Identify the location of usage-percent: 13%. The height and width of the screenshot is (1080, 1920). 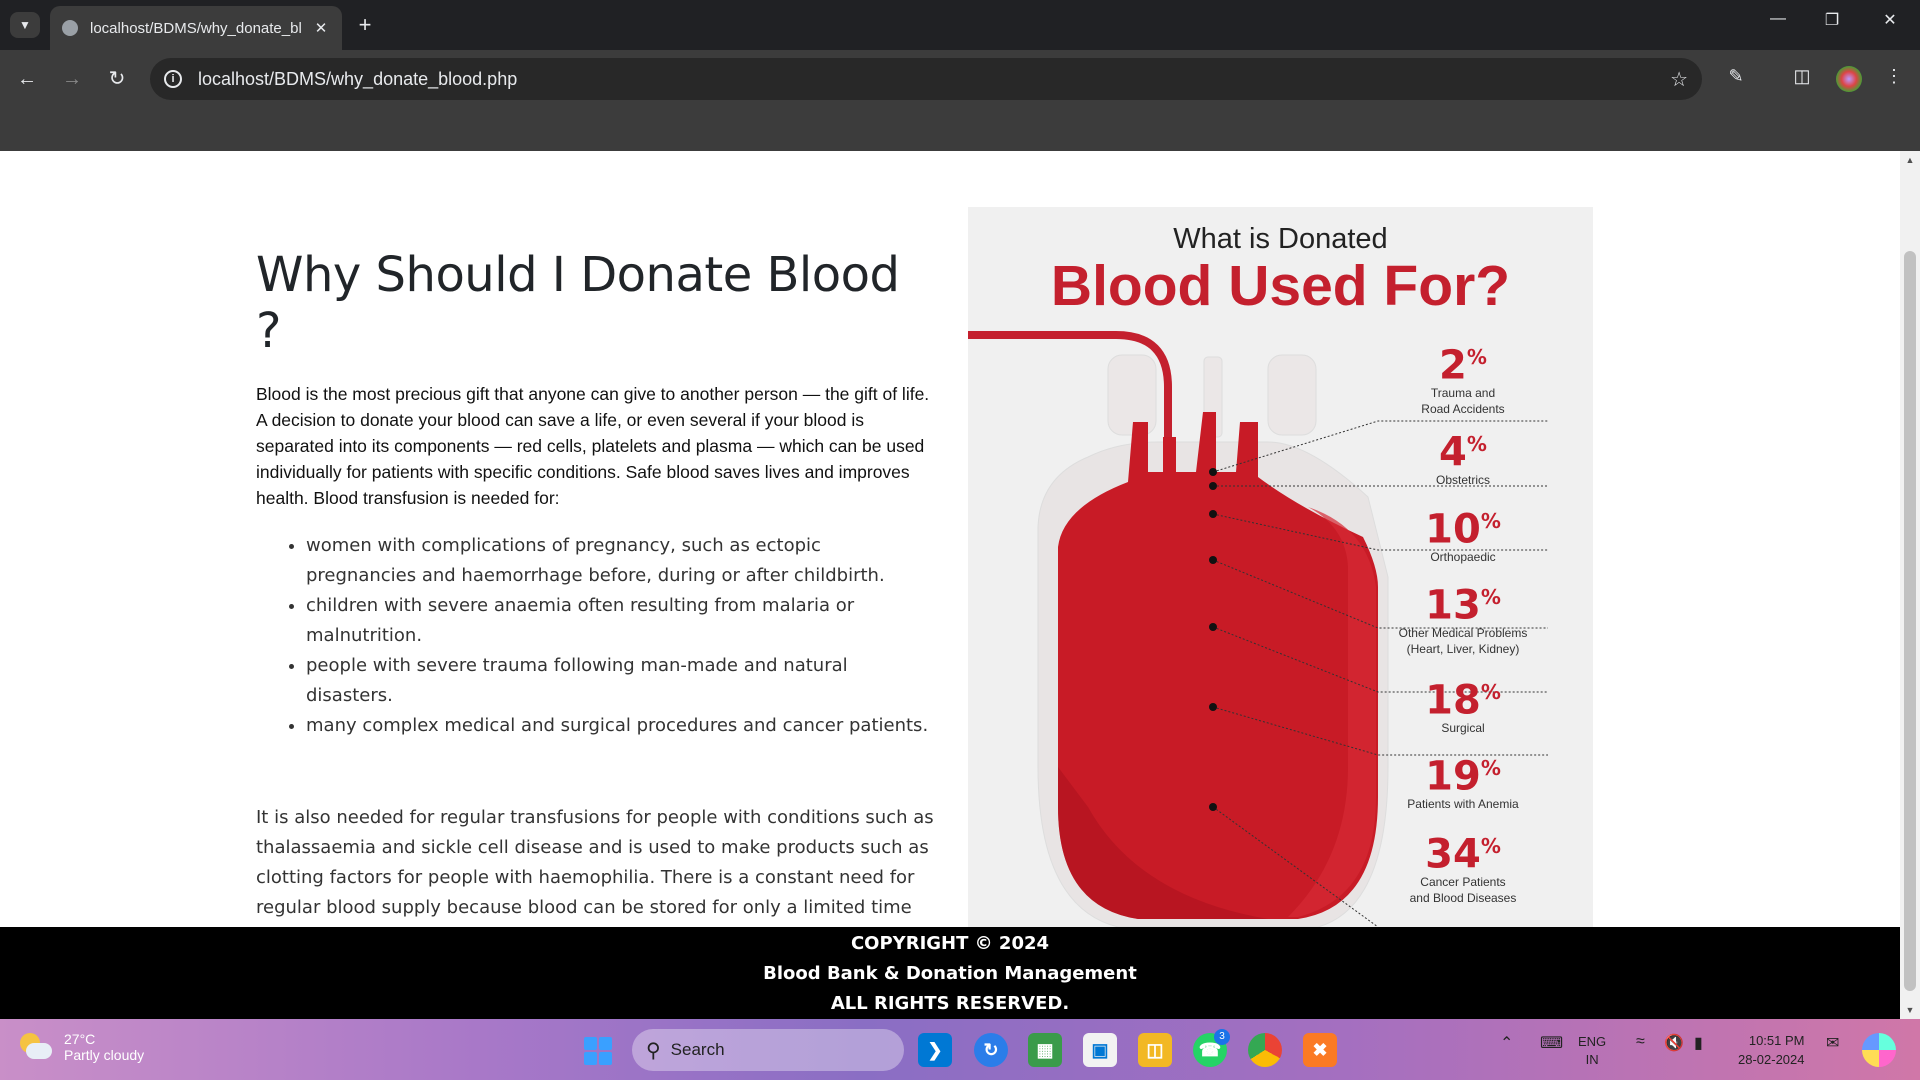
(1463, 605).